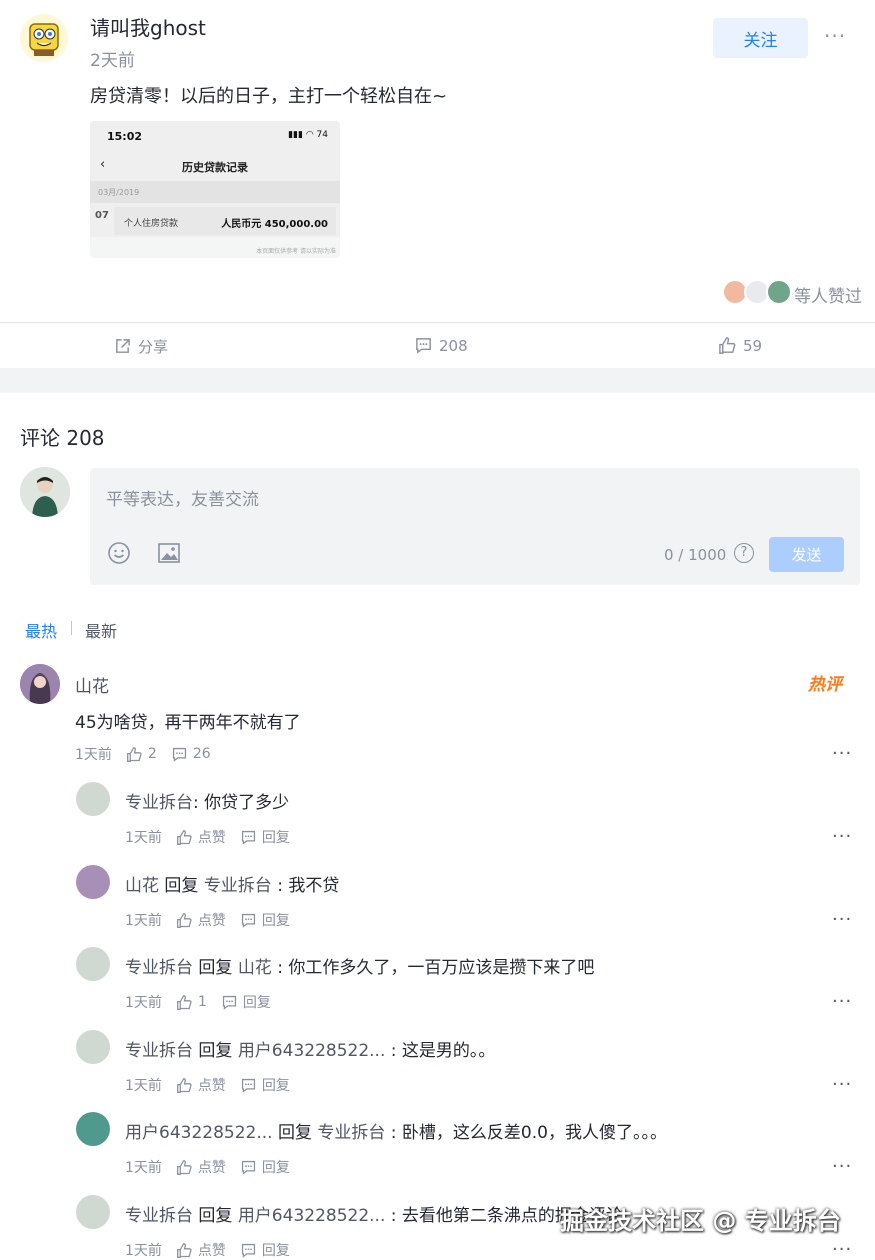 The width and height of the screenshot is (875, 1260). I want to click on likers-avatars, so click(757, 292).